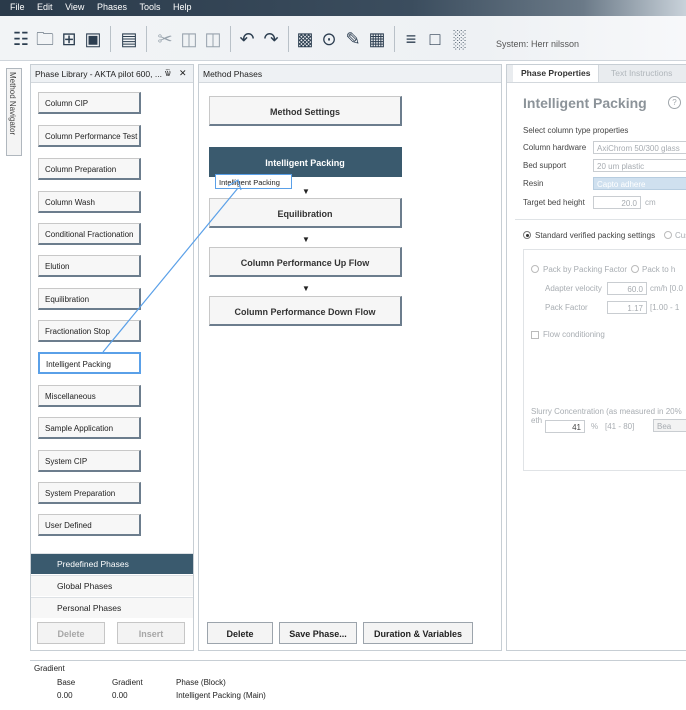 The image size is (686, 710). Describe the element at coordinates (93, 39) in the screenshot. I see `save-icon: ▣` at that location.